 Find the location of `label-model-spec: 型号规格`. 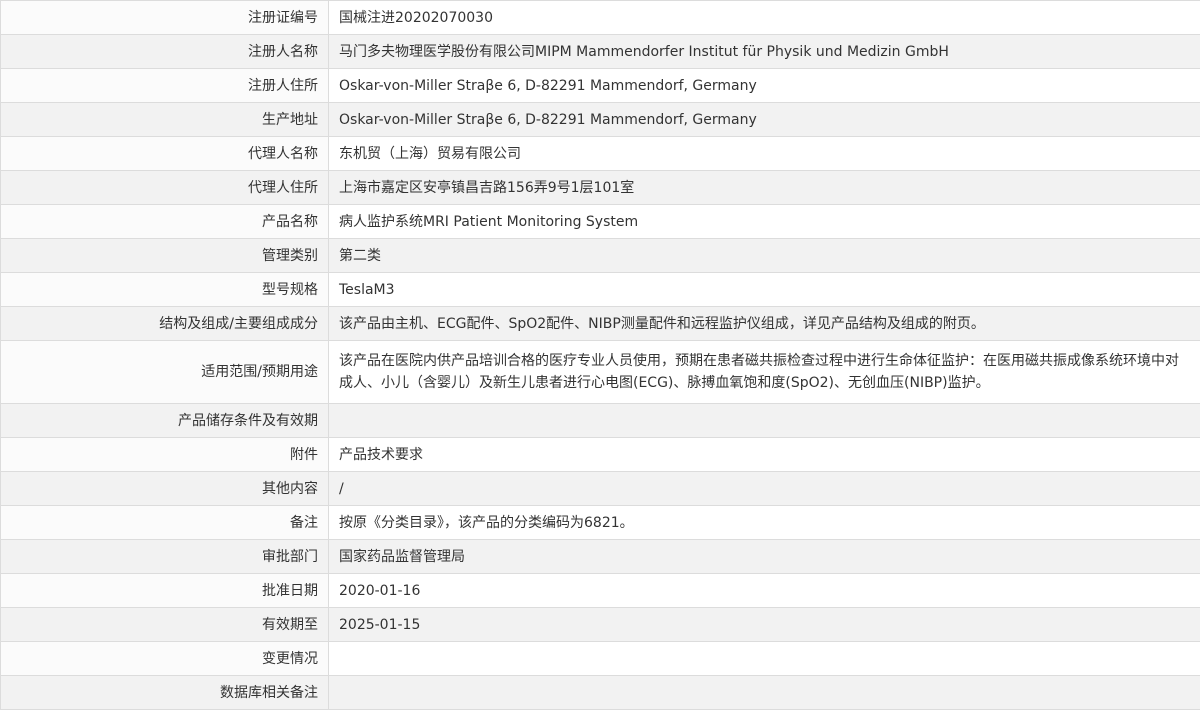

label-model-spec: 型号规格 is located at coordinates (164, 289).